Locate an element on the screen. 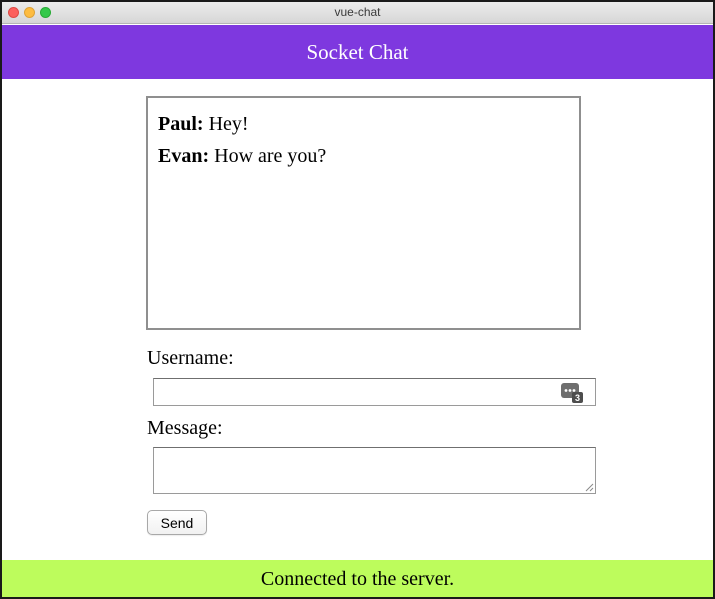 This screenshot has height=599, width=715. username-label: Username: is located at coordinates (190, 358).